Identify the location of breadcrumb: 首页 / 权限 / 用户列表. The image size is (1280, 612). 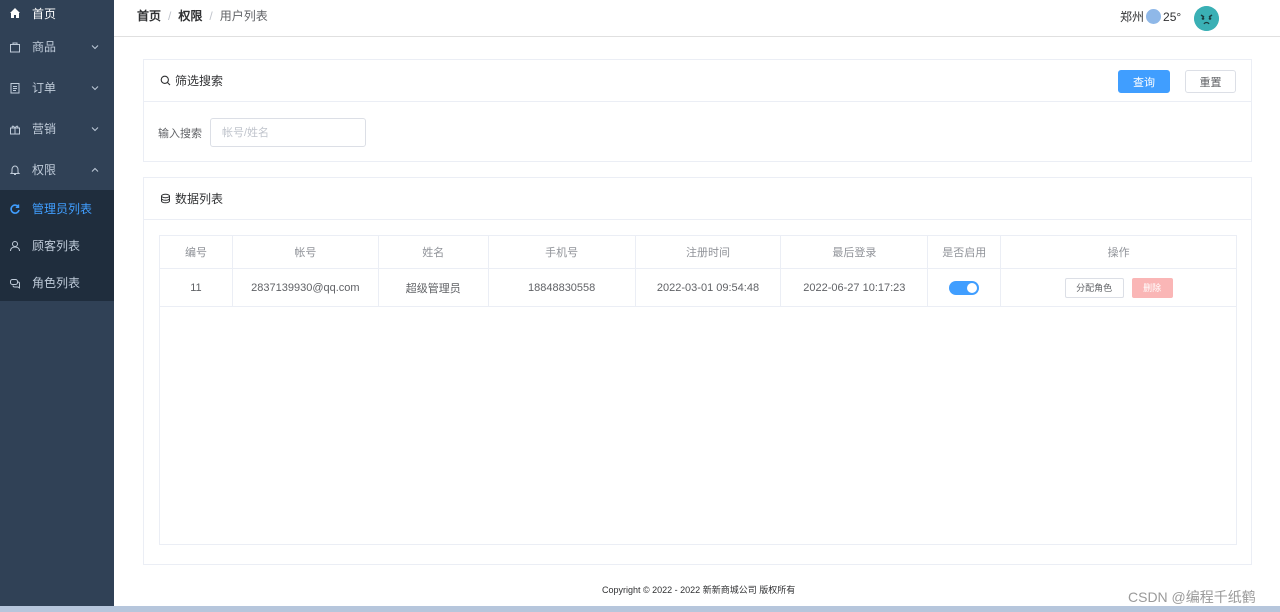
(202, 15).